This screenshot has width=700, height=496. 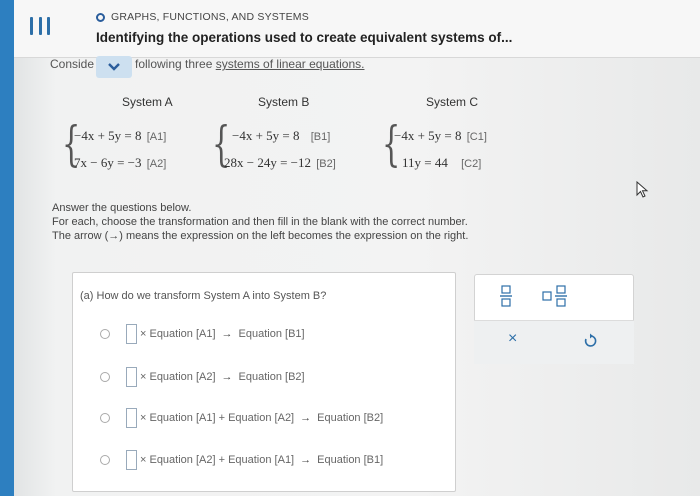 What do you see at coordinates (105, 377) in the screenshot?
I see `option-2-radio` at bounding box center [105, 377].